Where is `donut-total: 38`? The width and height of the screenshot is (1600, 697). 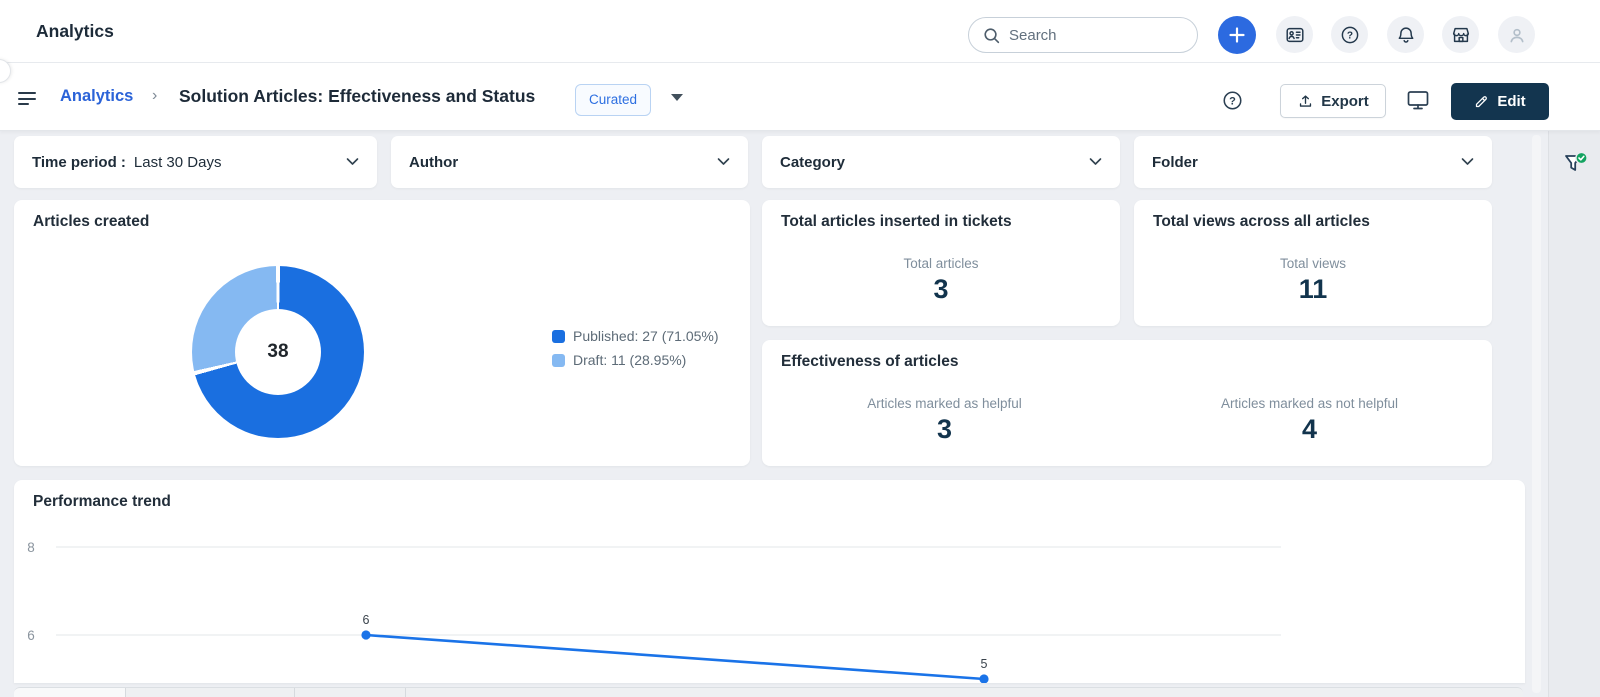
donut-total: 38 is located at coordinates (278, 352).